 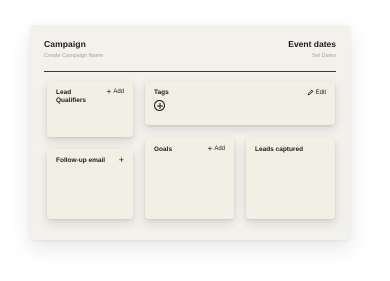 I want to click on lead-qualifiers-title: Lead Qualifiers, so click(x=71, y=97).